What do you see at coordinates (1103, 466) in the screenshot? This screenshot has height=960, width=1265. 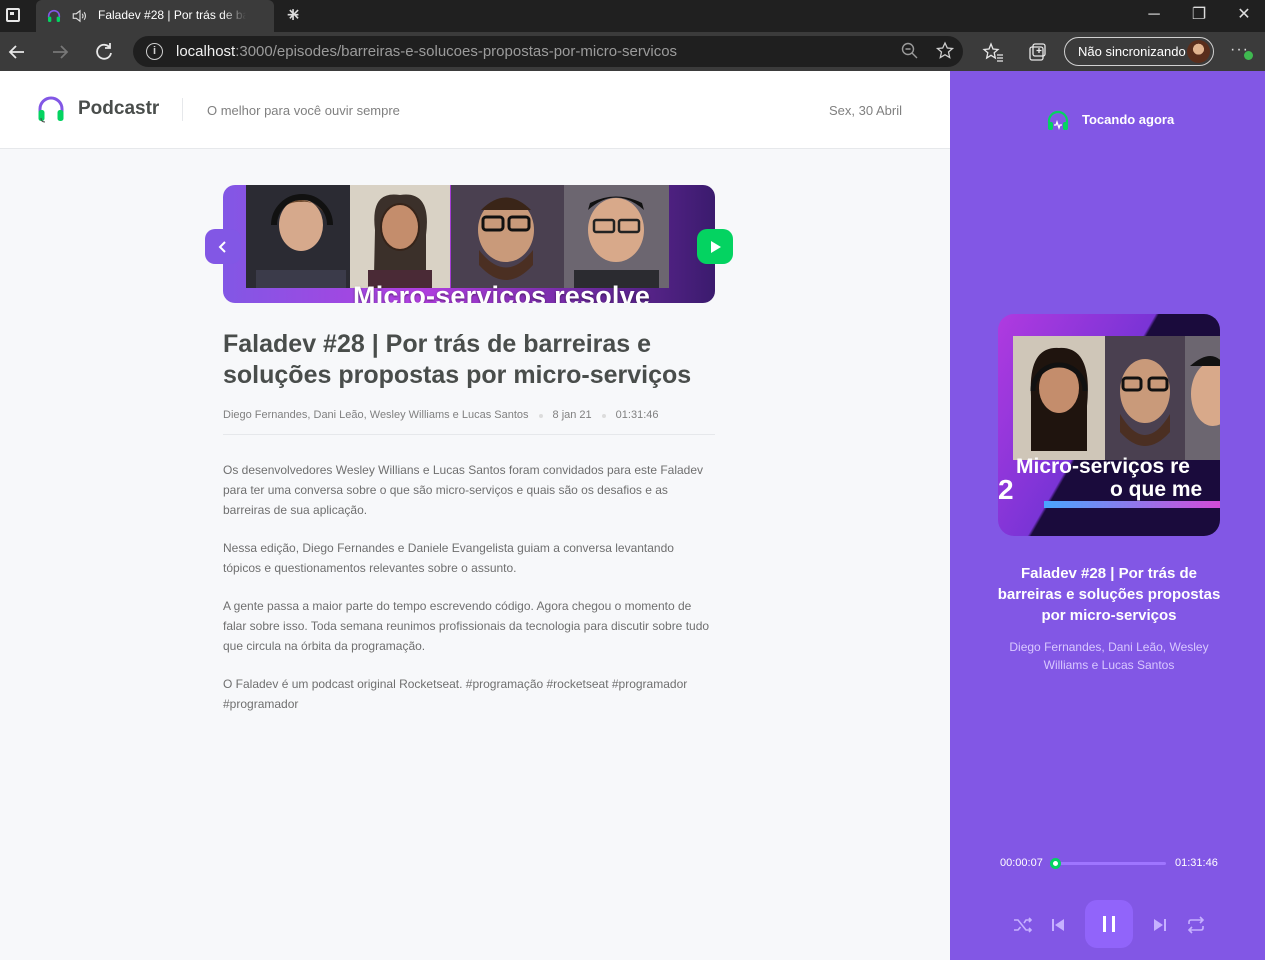 I see `cover-caption-line-1: Micro-serviços re` at bounding box center [1103, 466].